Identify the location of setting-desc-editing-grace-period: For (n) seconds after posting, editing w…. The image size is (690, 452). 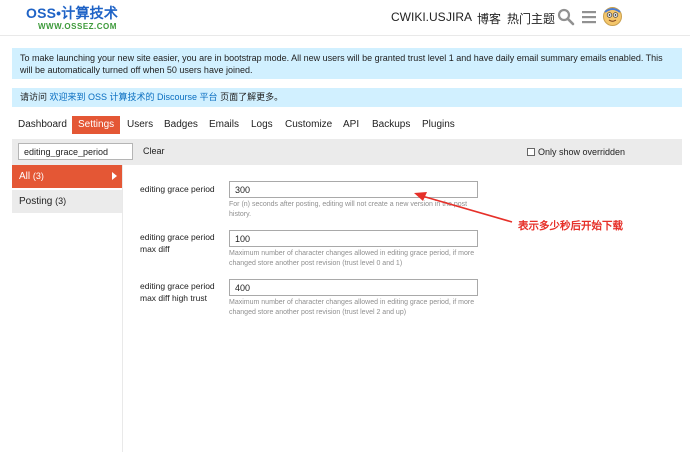
(348, 209).